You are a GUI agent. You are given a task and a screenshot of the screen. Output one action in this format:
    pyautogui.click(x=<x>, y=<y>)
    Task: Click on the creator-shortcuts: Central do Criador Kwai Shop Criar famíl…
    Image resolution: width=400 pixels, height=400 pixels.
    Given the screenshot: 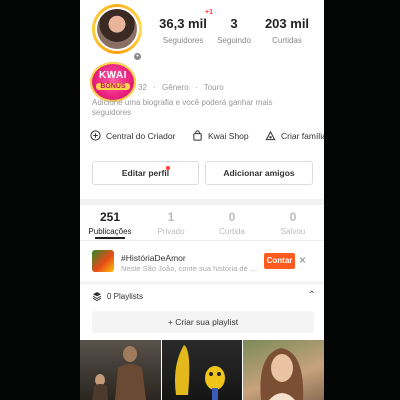 What is the action you would take?
    pyautogui.click(x=207, y=137)
    